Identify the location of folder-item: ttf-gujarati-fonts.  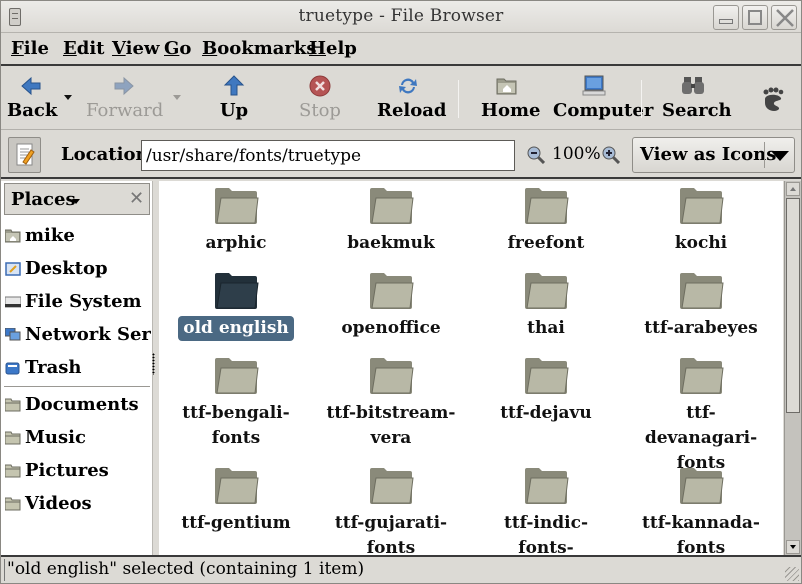
(391, 511).